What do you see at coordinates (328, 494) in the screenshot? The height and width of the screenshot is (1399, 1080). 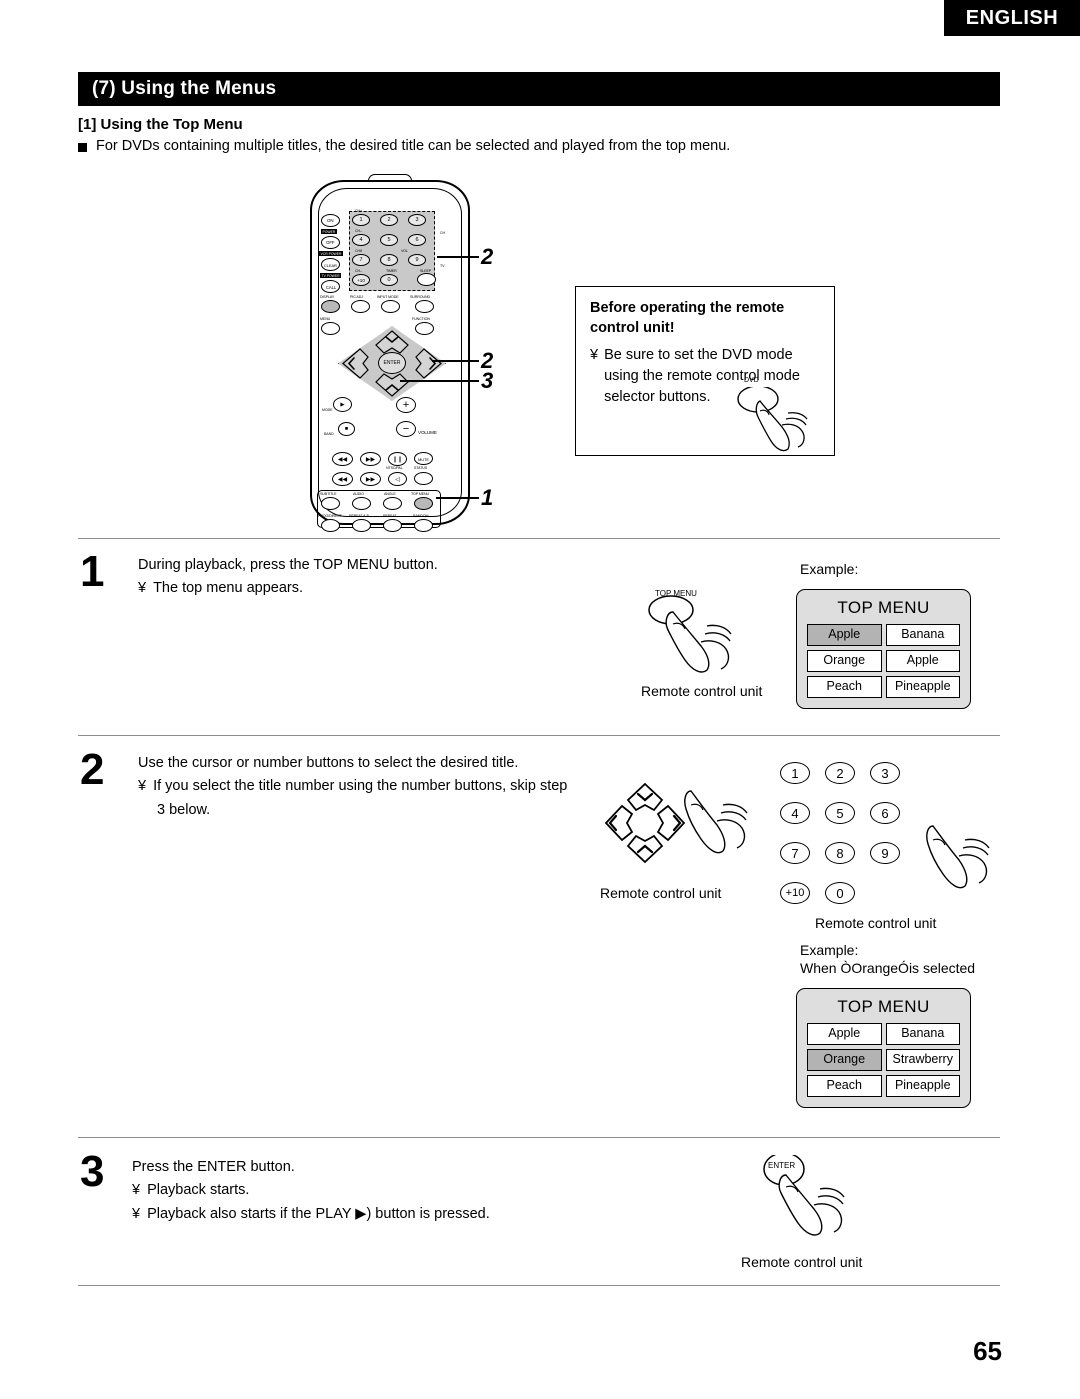 I see `remote-label-subtitle: SUBTITLE` at bounding box center [328, 494].